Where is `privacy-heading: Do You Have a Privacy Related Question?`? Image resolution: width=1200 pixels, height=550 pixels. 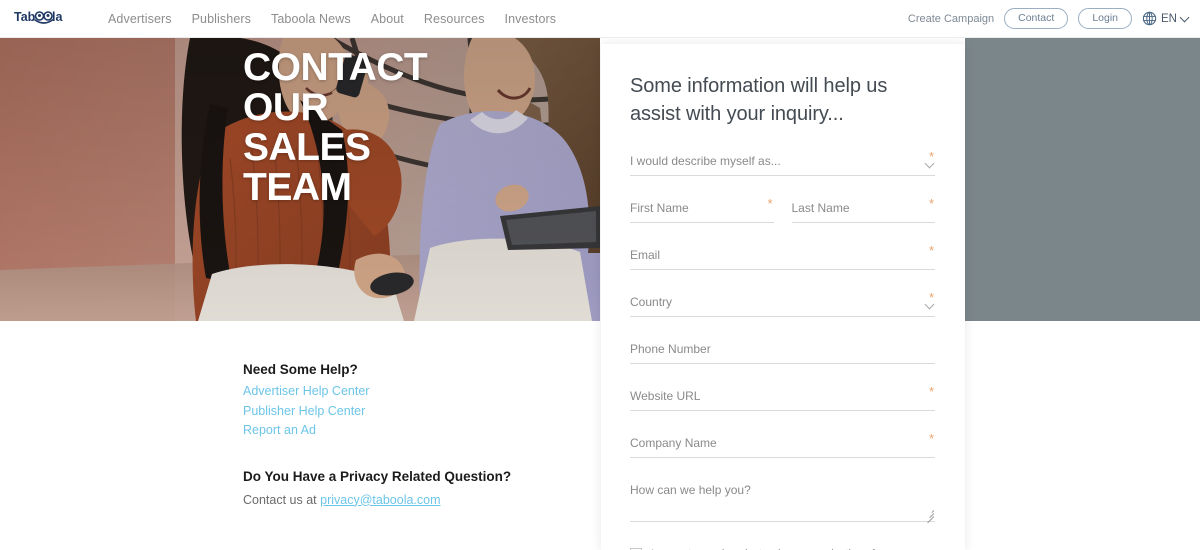
privacy-heading: Do You Have a Privacy Related Question? is located at coordinates (377, 476).